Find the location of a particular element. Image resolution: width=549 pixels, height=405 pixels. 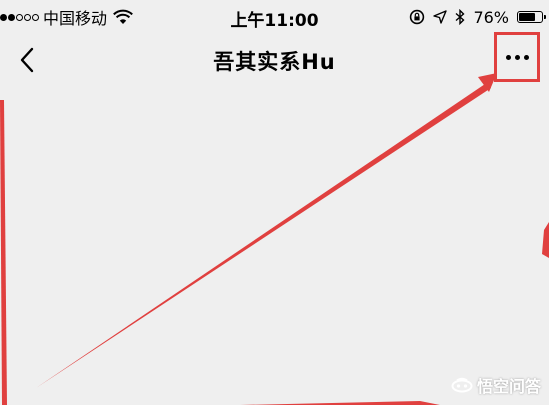

more-button is located at coordinates (517, 57).